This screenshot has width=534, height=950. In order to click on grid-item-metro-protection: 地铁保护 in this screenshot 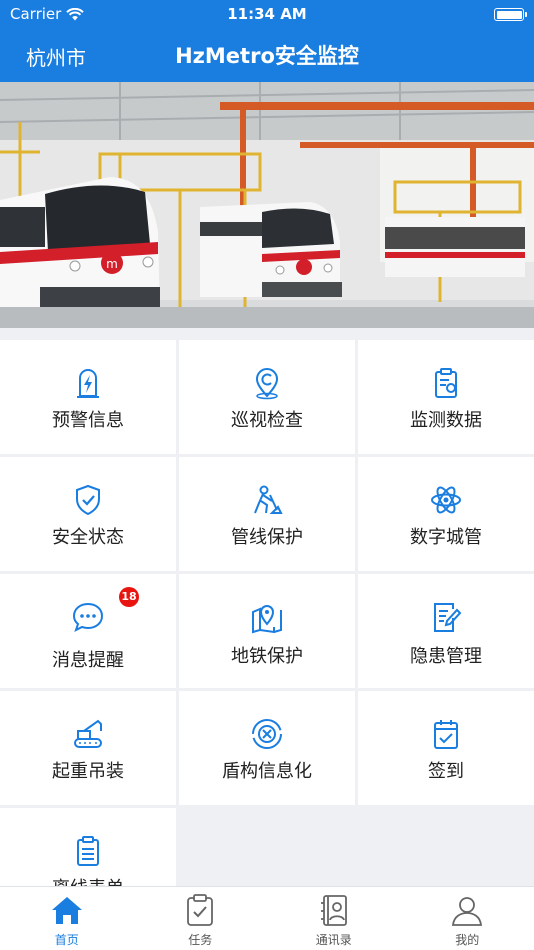, I will do `click(267, 631)`.